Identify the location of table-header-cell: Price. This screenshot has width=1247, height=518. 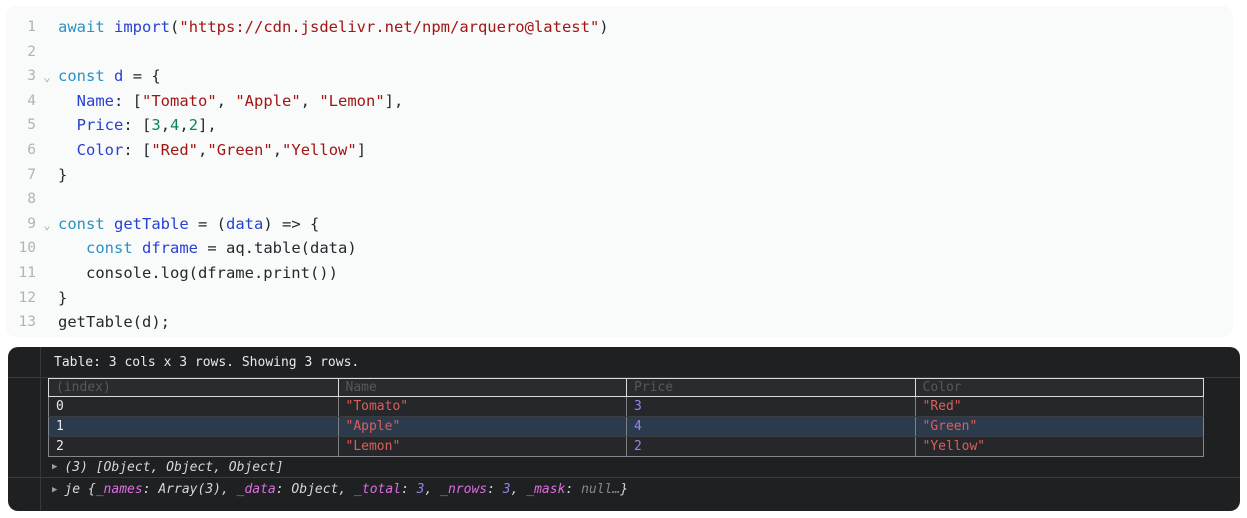
(770, 387).